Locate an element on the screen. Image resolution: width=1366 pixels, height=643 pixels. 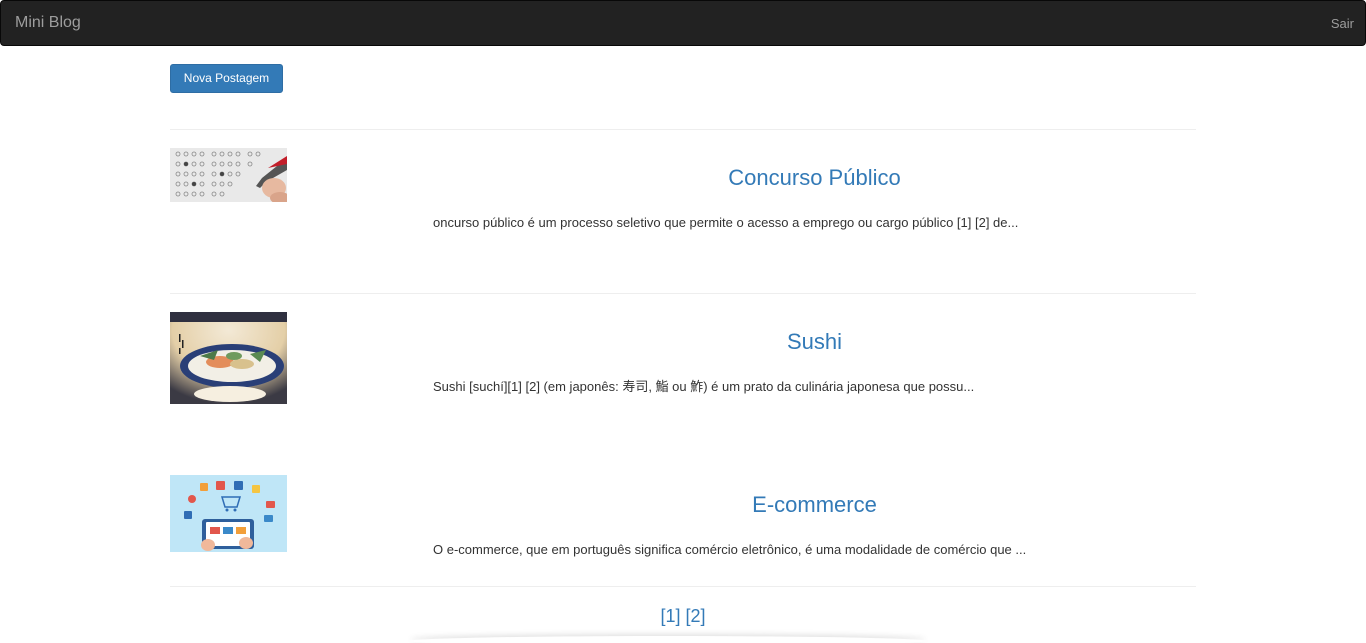
post-title-link: E-commerce is located at coordinates (814, 505).